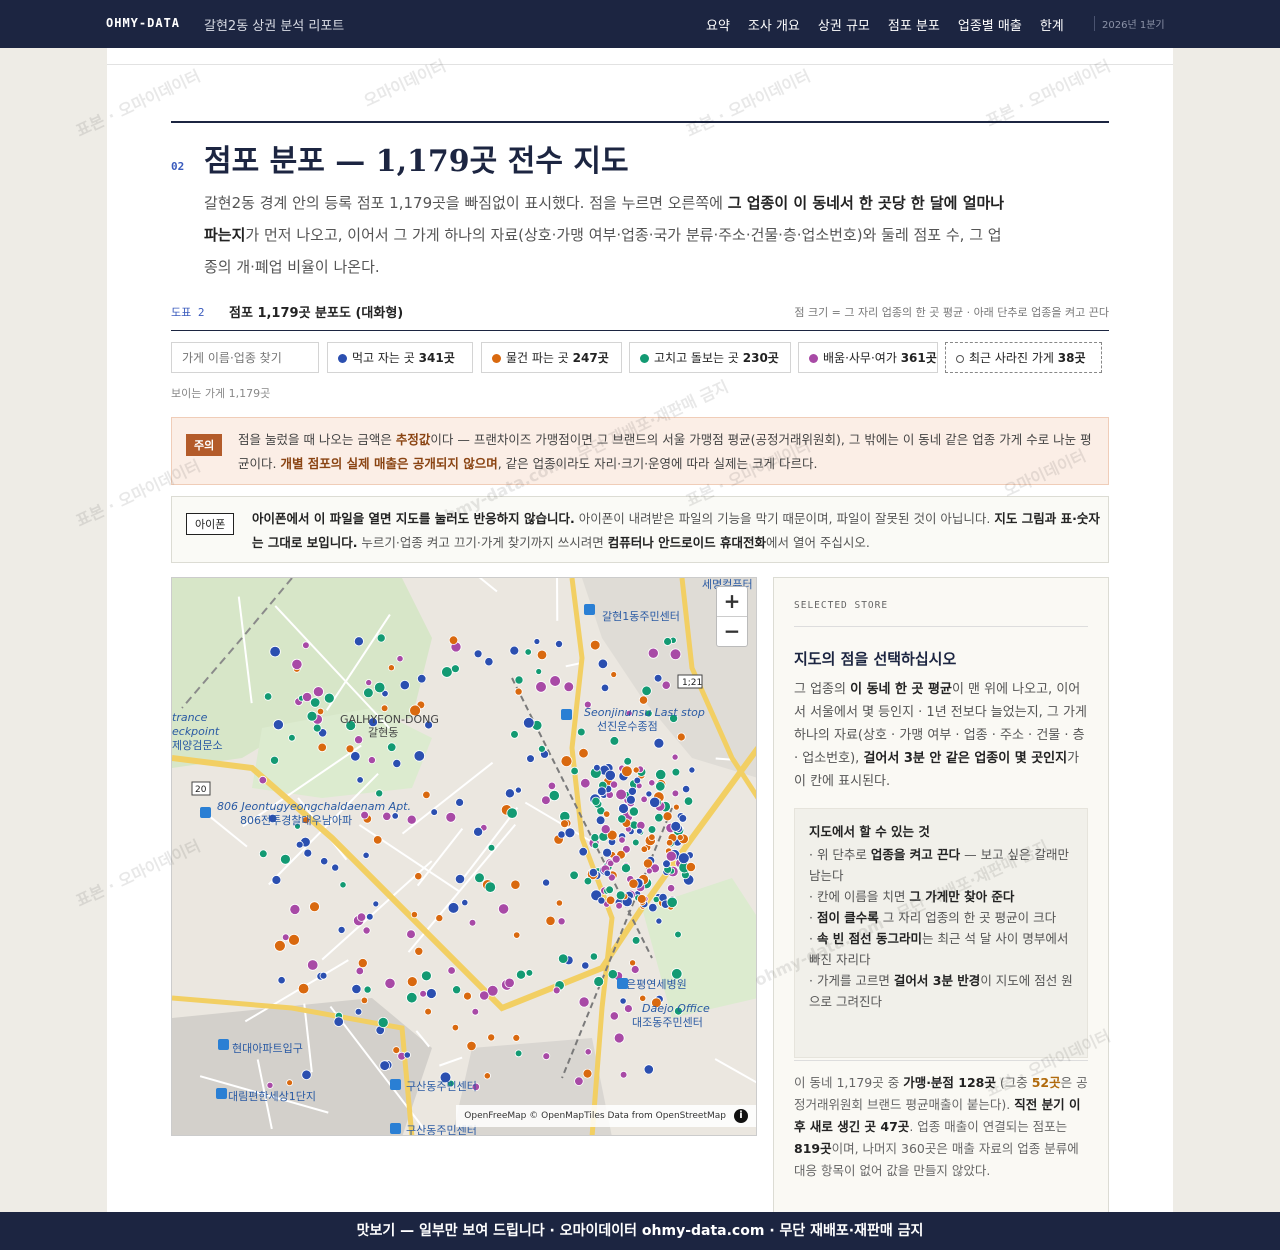  What do you see at coordinates (844, 24) in the screenshot?
I see `nav-market-size: 상권 규모` at bounding box center [844, 24].